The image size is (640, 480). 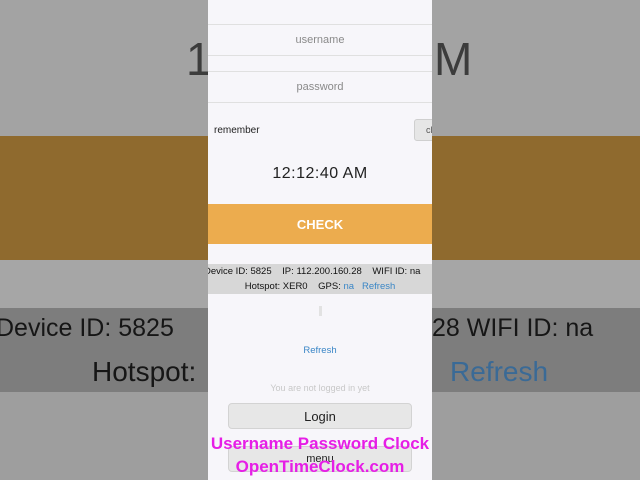 I want to click on device-id-label: Device ID:, so click(x=228, y=271).